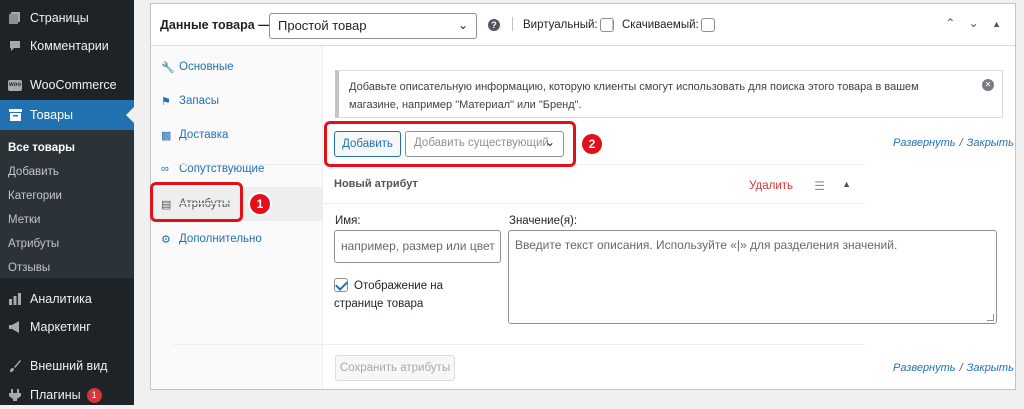 The image size is (1024, 409). Describe the element at coordinates (15, 115) in the screenshot. I see `archive-icon` at that location.